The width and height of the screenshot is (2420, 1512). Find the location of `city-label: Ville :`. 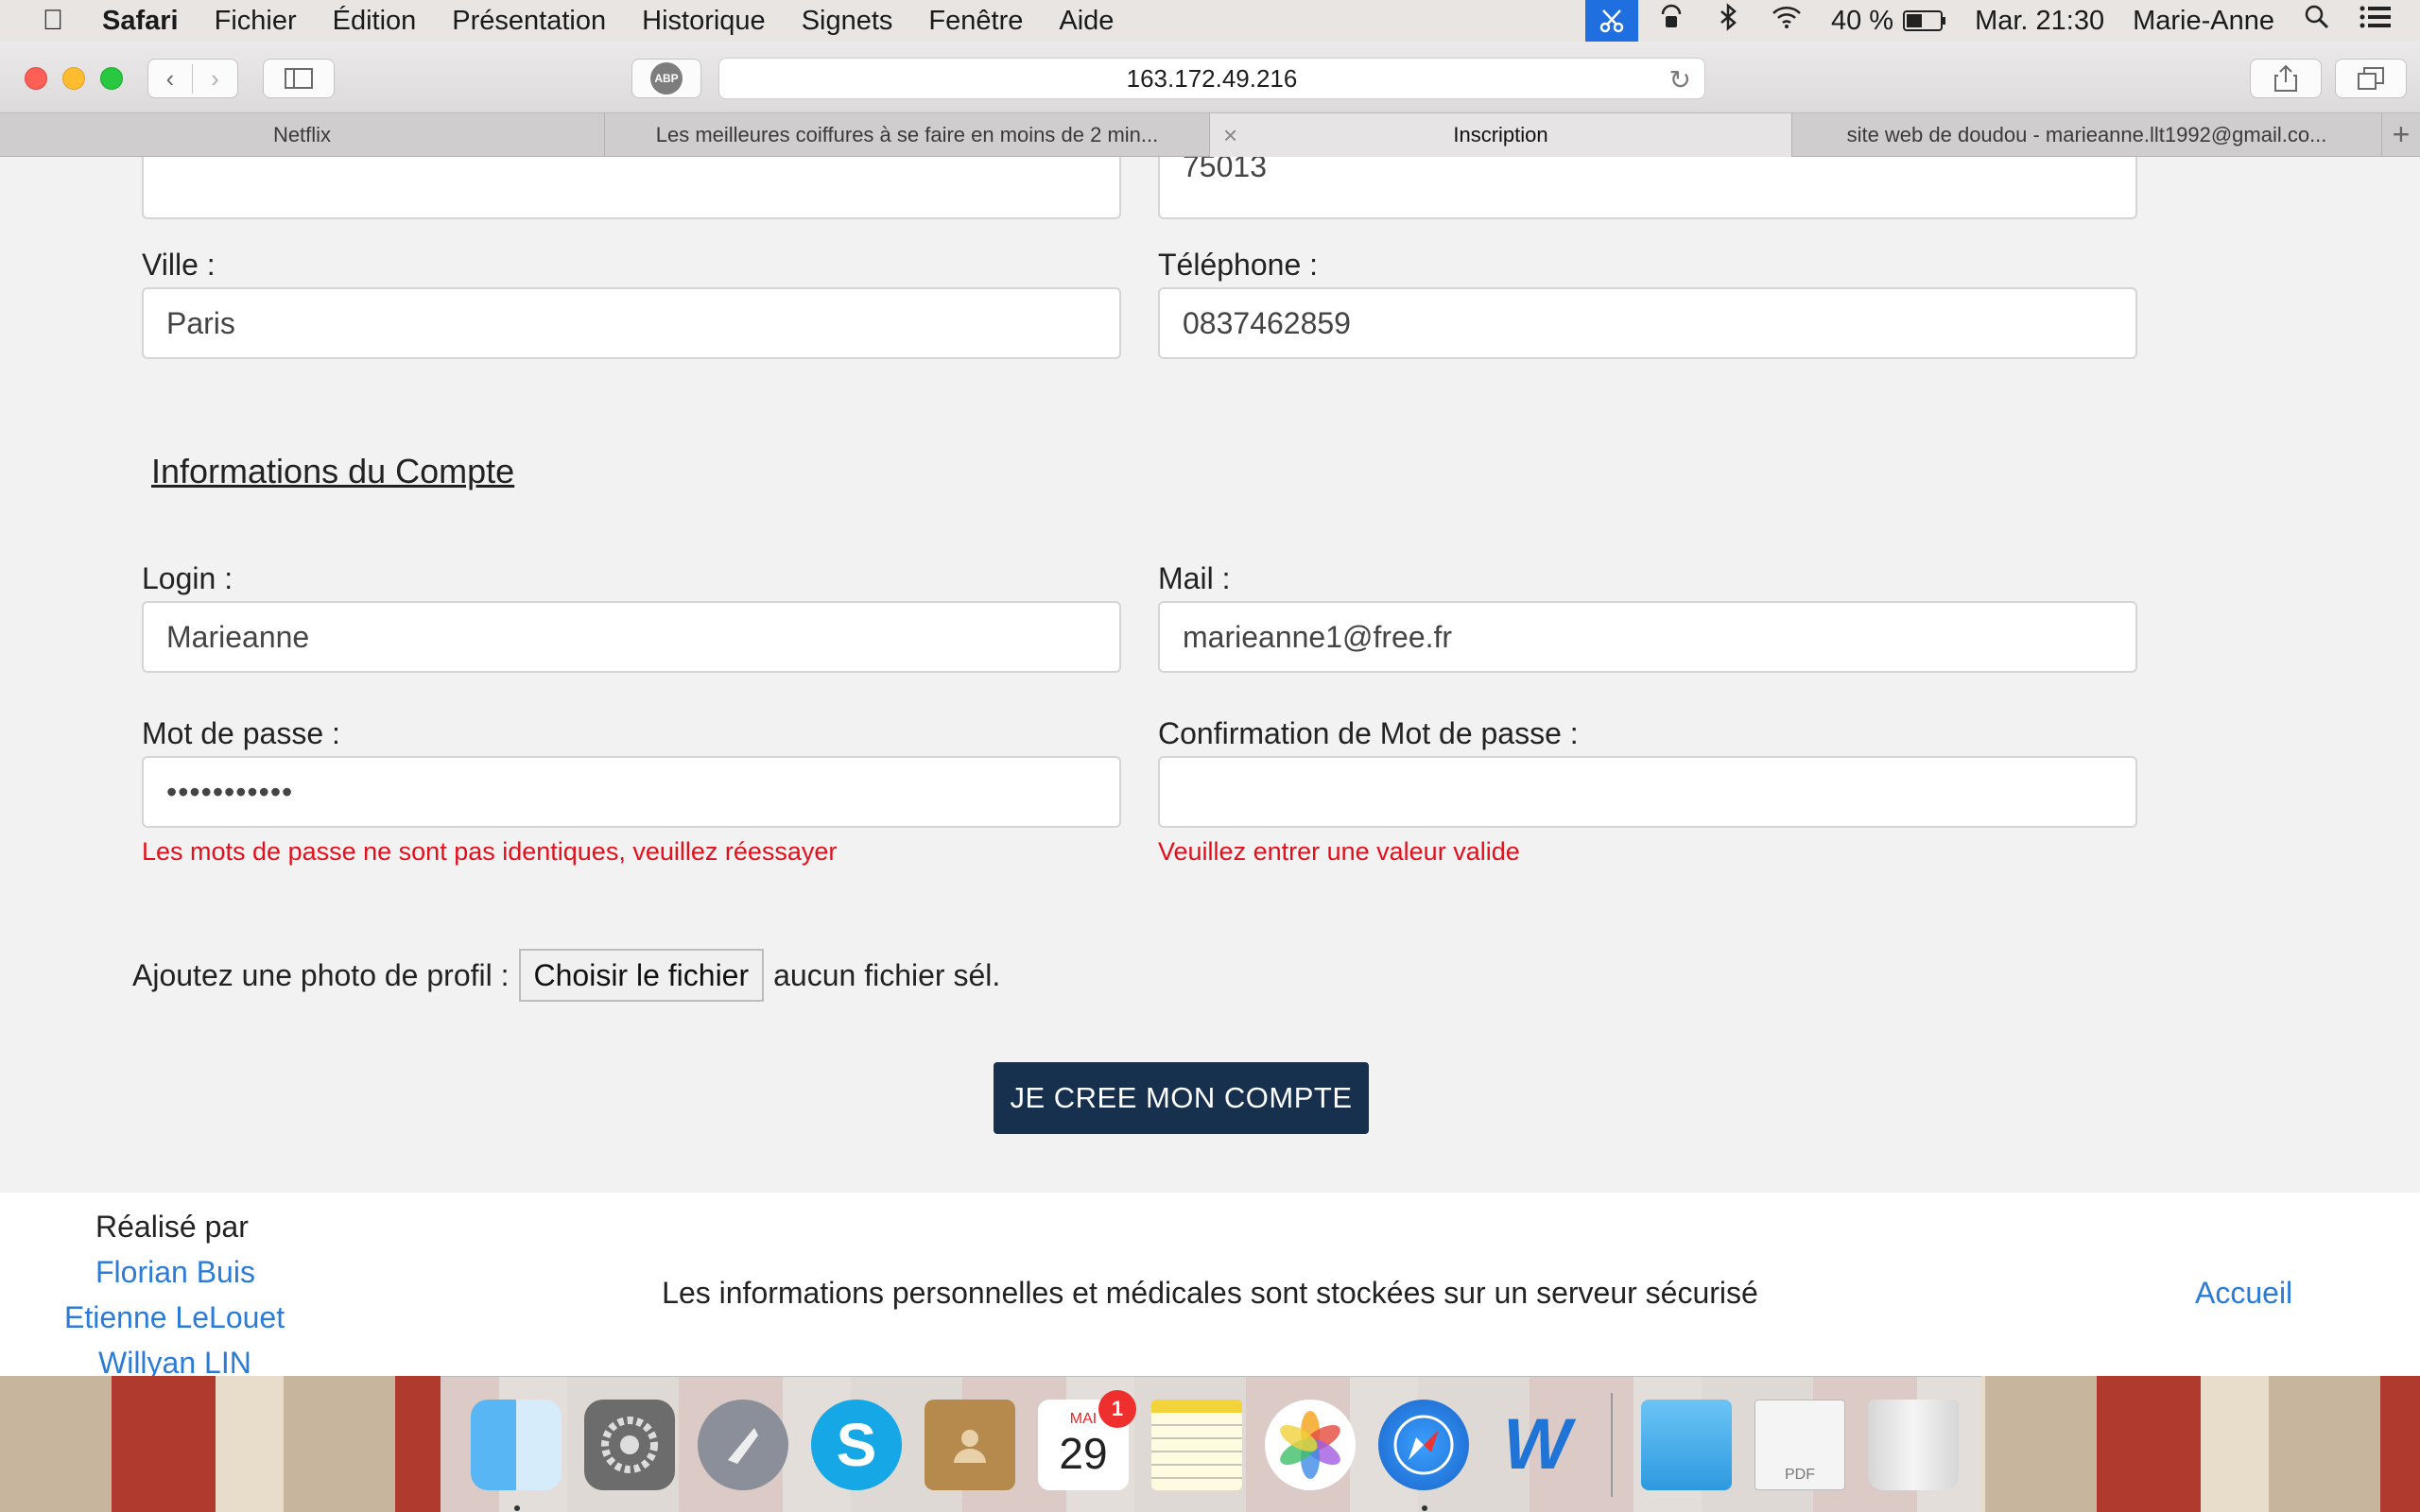

city-label: Ville : is located at coordinates (179, 265).